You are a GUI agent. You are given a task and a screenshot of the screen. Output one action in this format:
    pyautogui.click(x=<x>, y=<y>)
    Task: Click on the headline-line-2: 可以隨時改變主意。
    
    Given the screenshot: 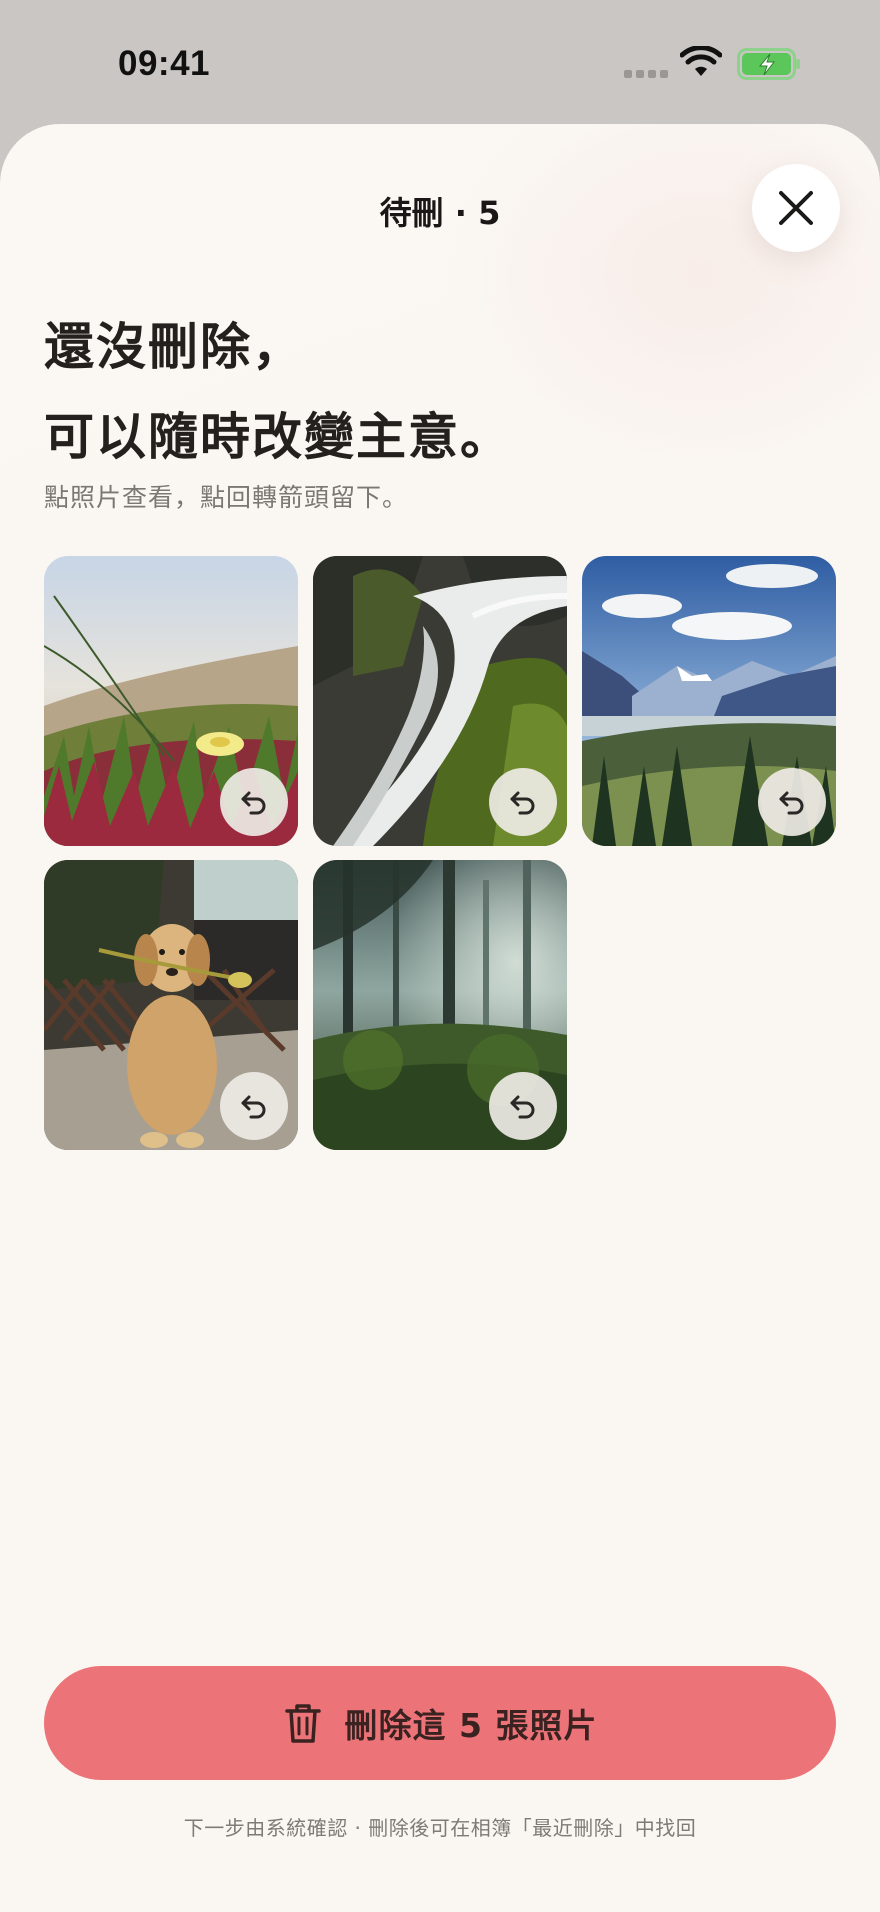 What is the action you would take?
    pyautogui.click(x=278, y=437)
    